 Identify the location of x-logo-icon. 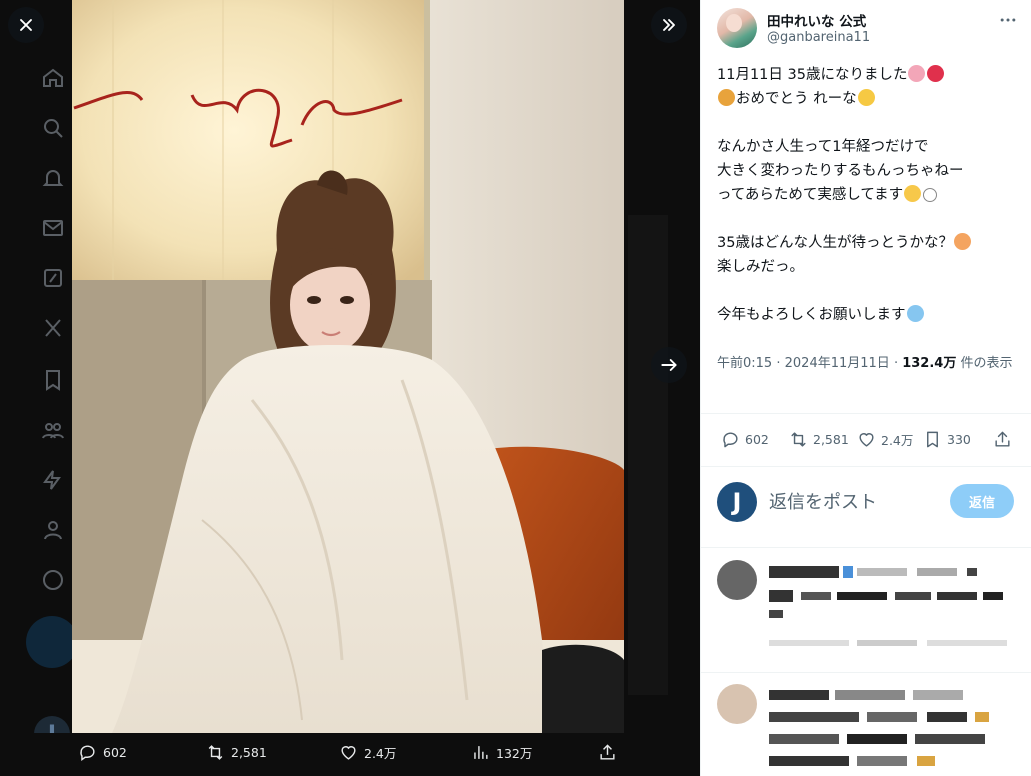
(53, 328).